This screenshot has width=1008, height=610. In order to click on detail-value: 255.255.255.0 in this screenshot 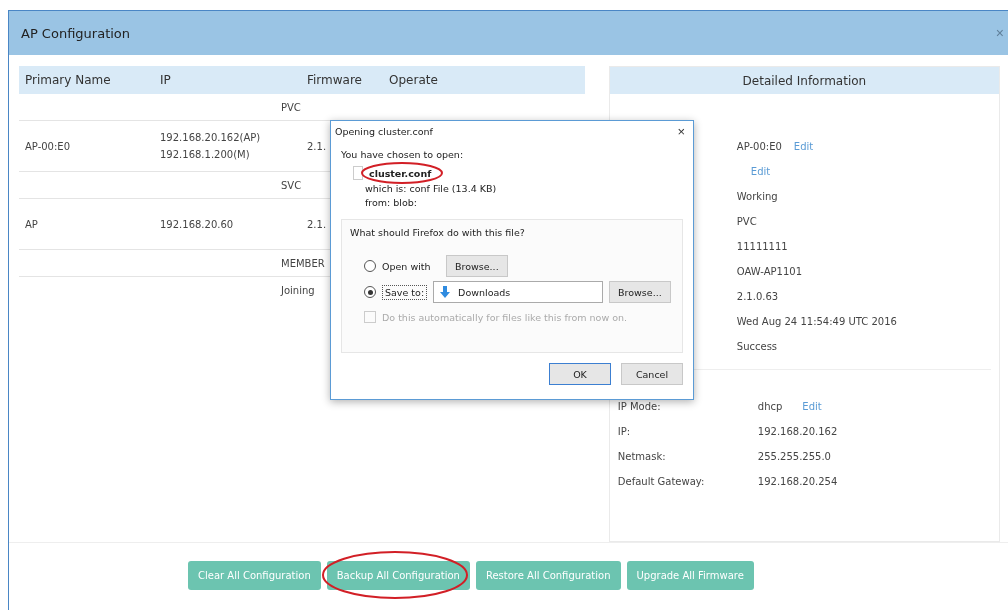, I will do `click(794, 456)`.